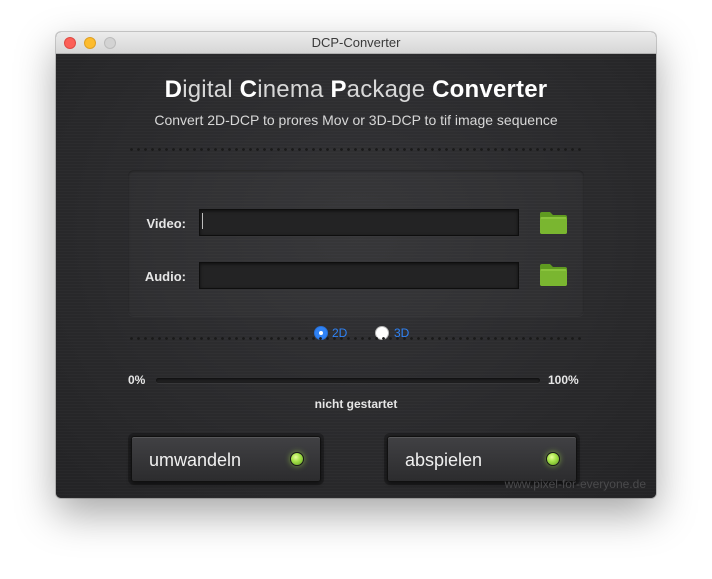  Describe the element at coordinates (389, 89) in the screenshot. I see `title-part-package: ackage` at that location.